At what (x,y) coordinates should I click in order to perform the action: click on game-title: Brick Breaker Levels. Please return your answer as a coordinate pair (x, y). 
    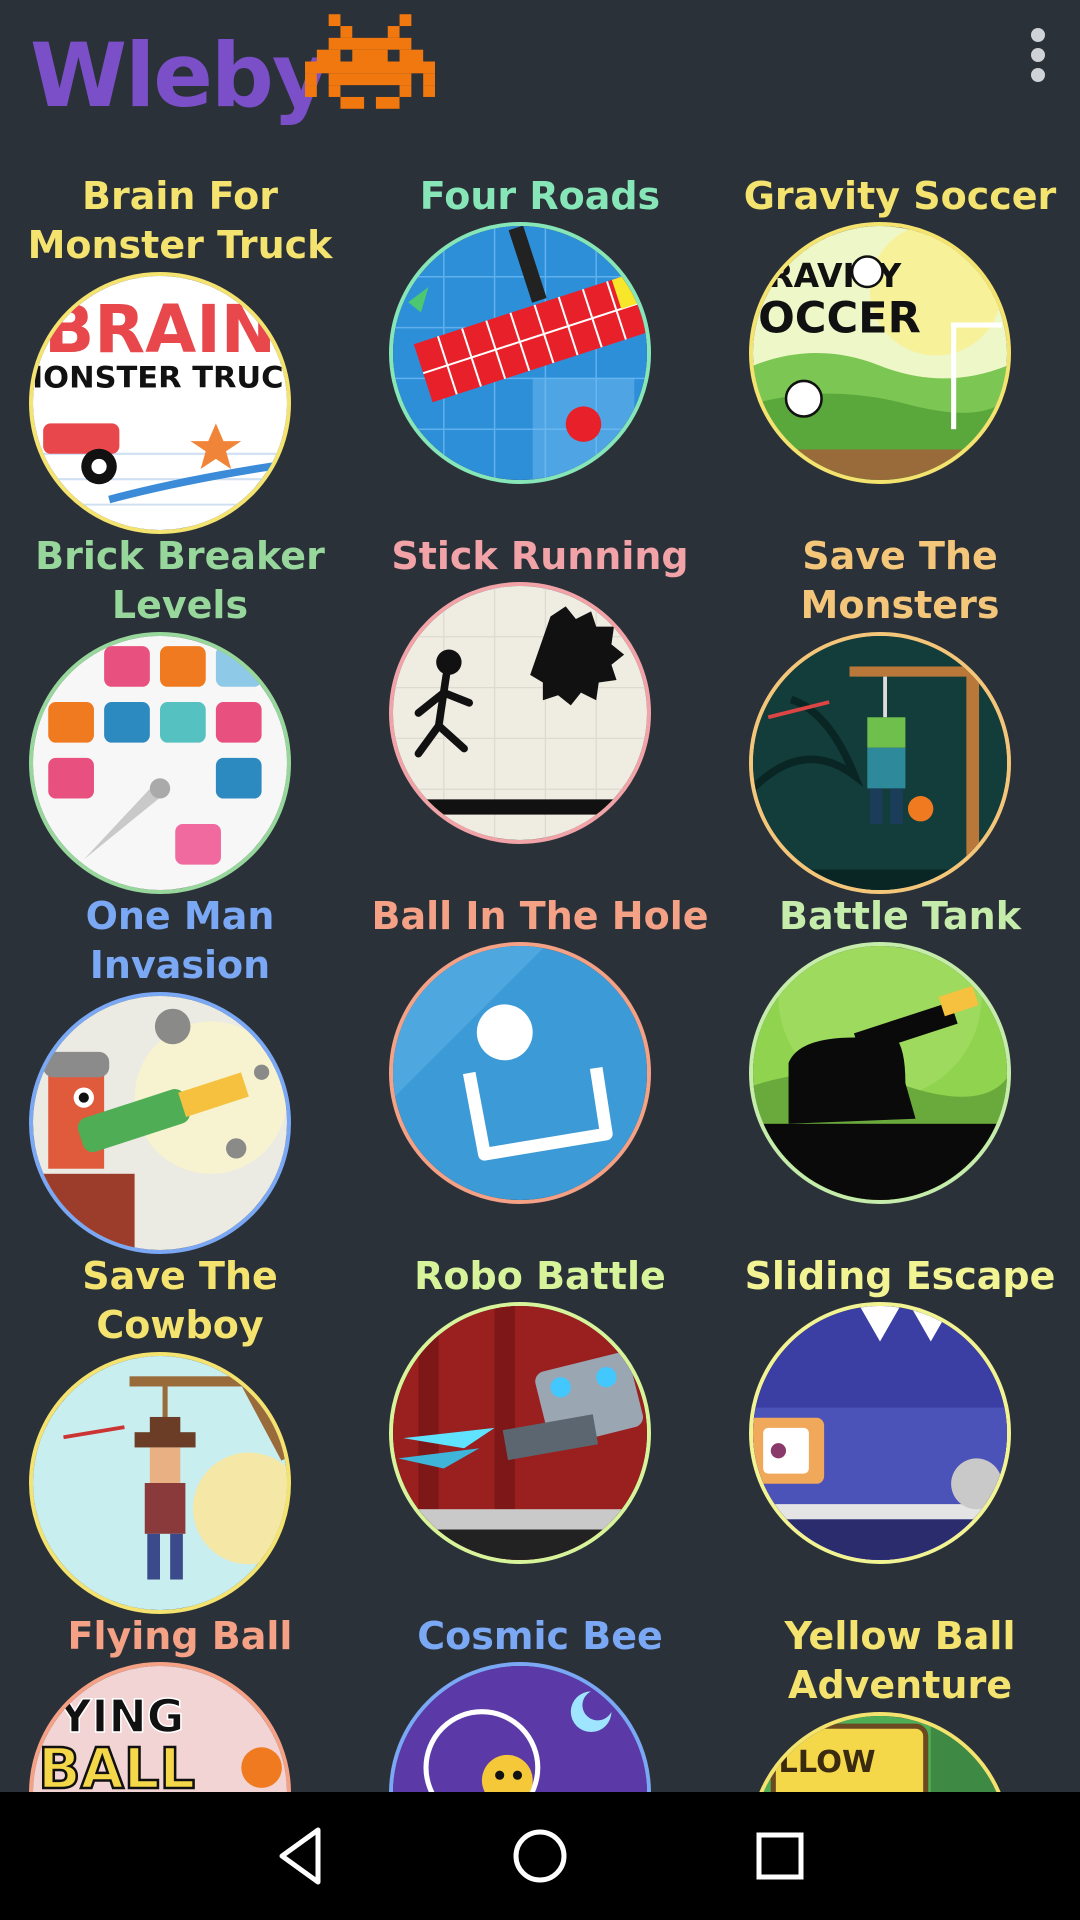
    Looking at the image, I should click on (180, 580).